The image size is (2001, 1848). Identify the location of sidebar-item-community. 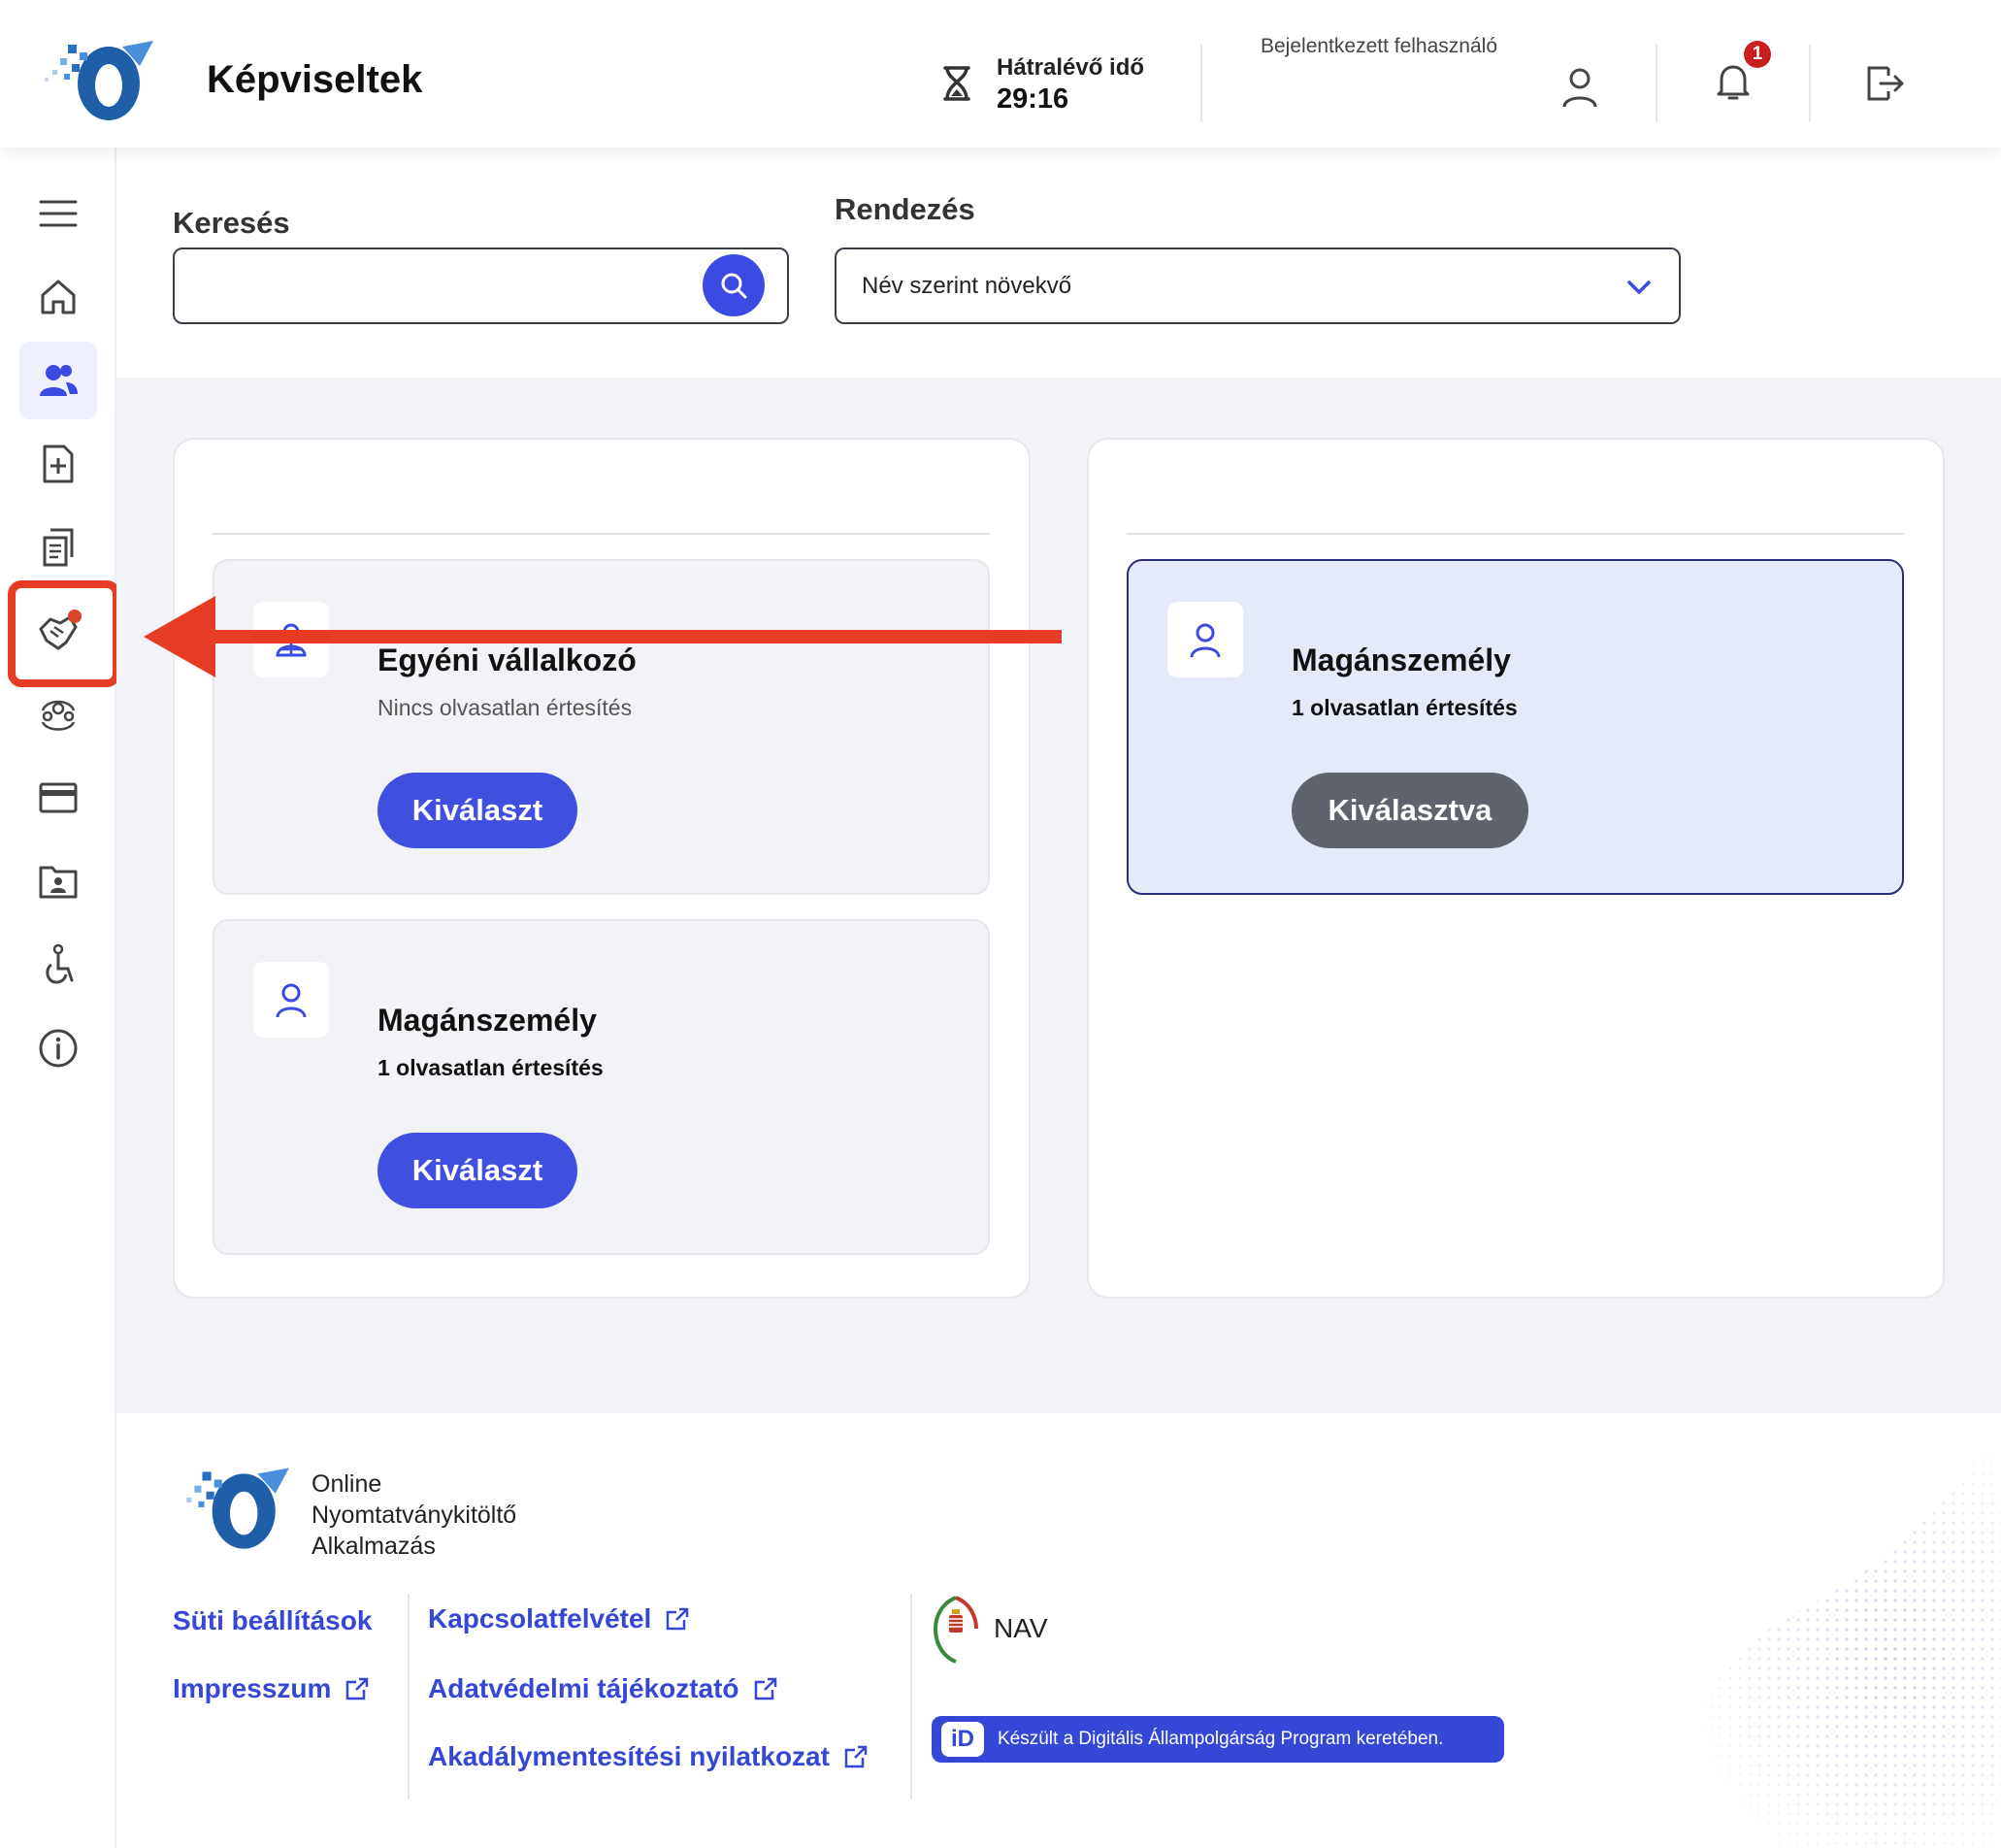
(58, 714).